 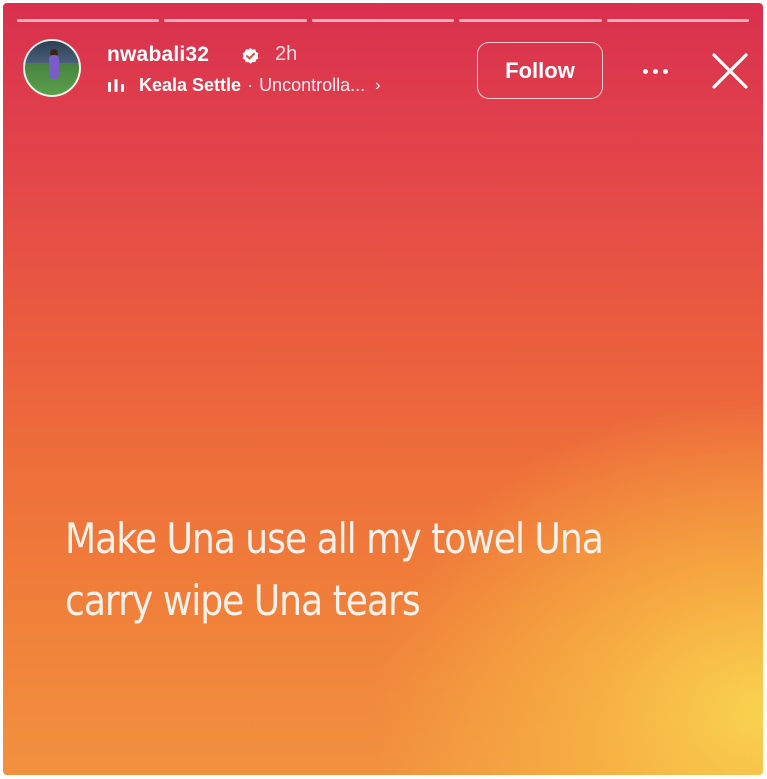 What do you see at coordinates (334, 538) in the screenshot?
I see `caption-line: Make Una use all my towel Una` at bounding box center [334, 538].